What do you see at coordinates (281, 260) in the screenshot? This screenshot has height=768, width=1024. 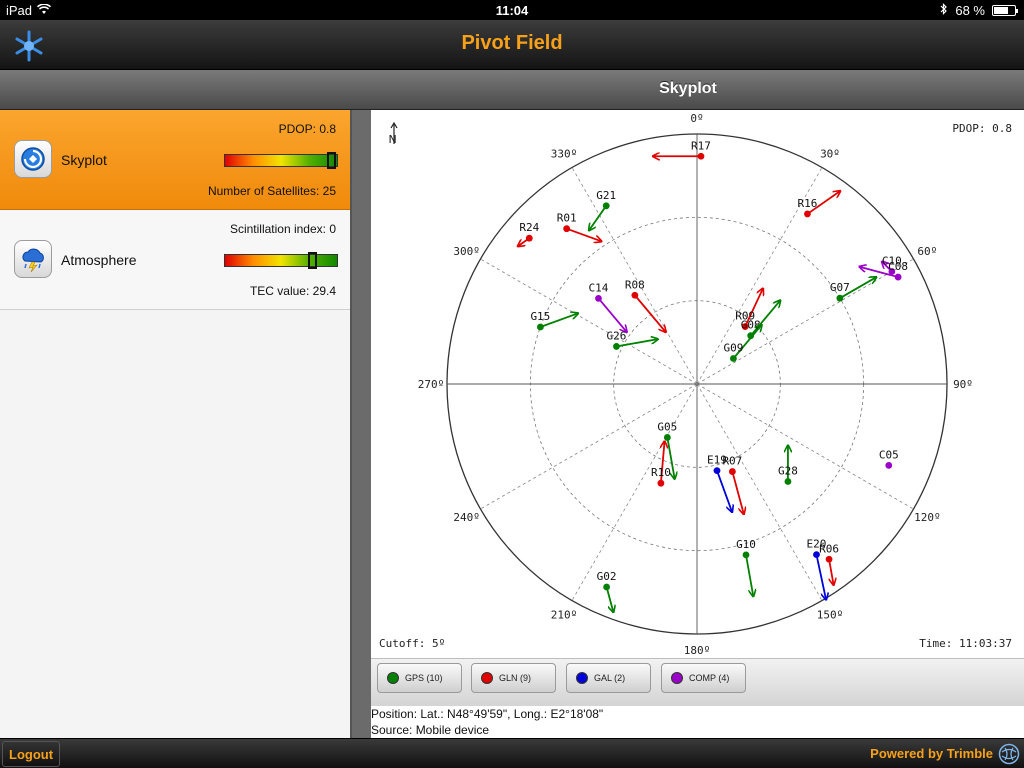 I see `scintillation-gauge` at bounding box center [281, 260].